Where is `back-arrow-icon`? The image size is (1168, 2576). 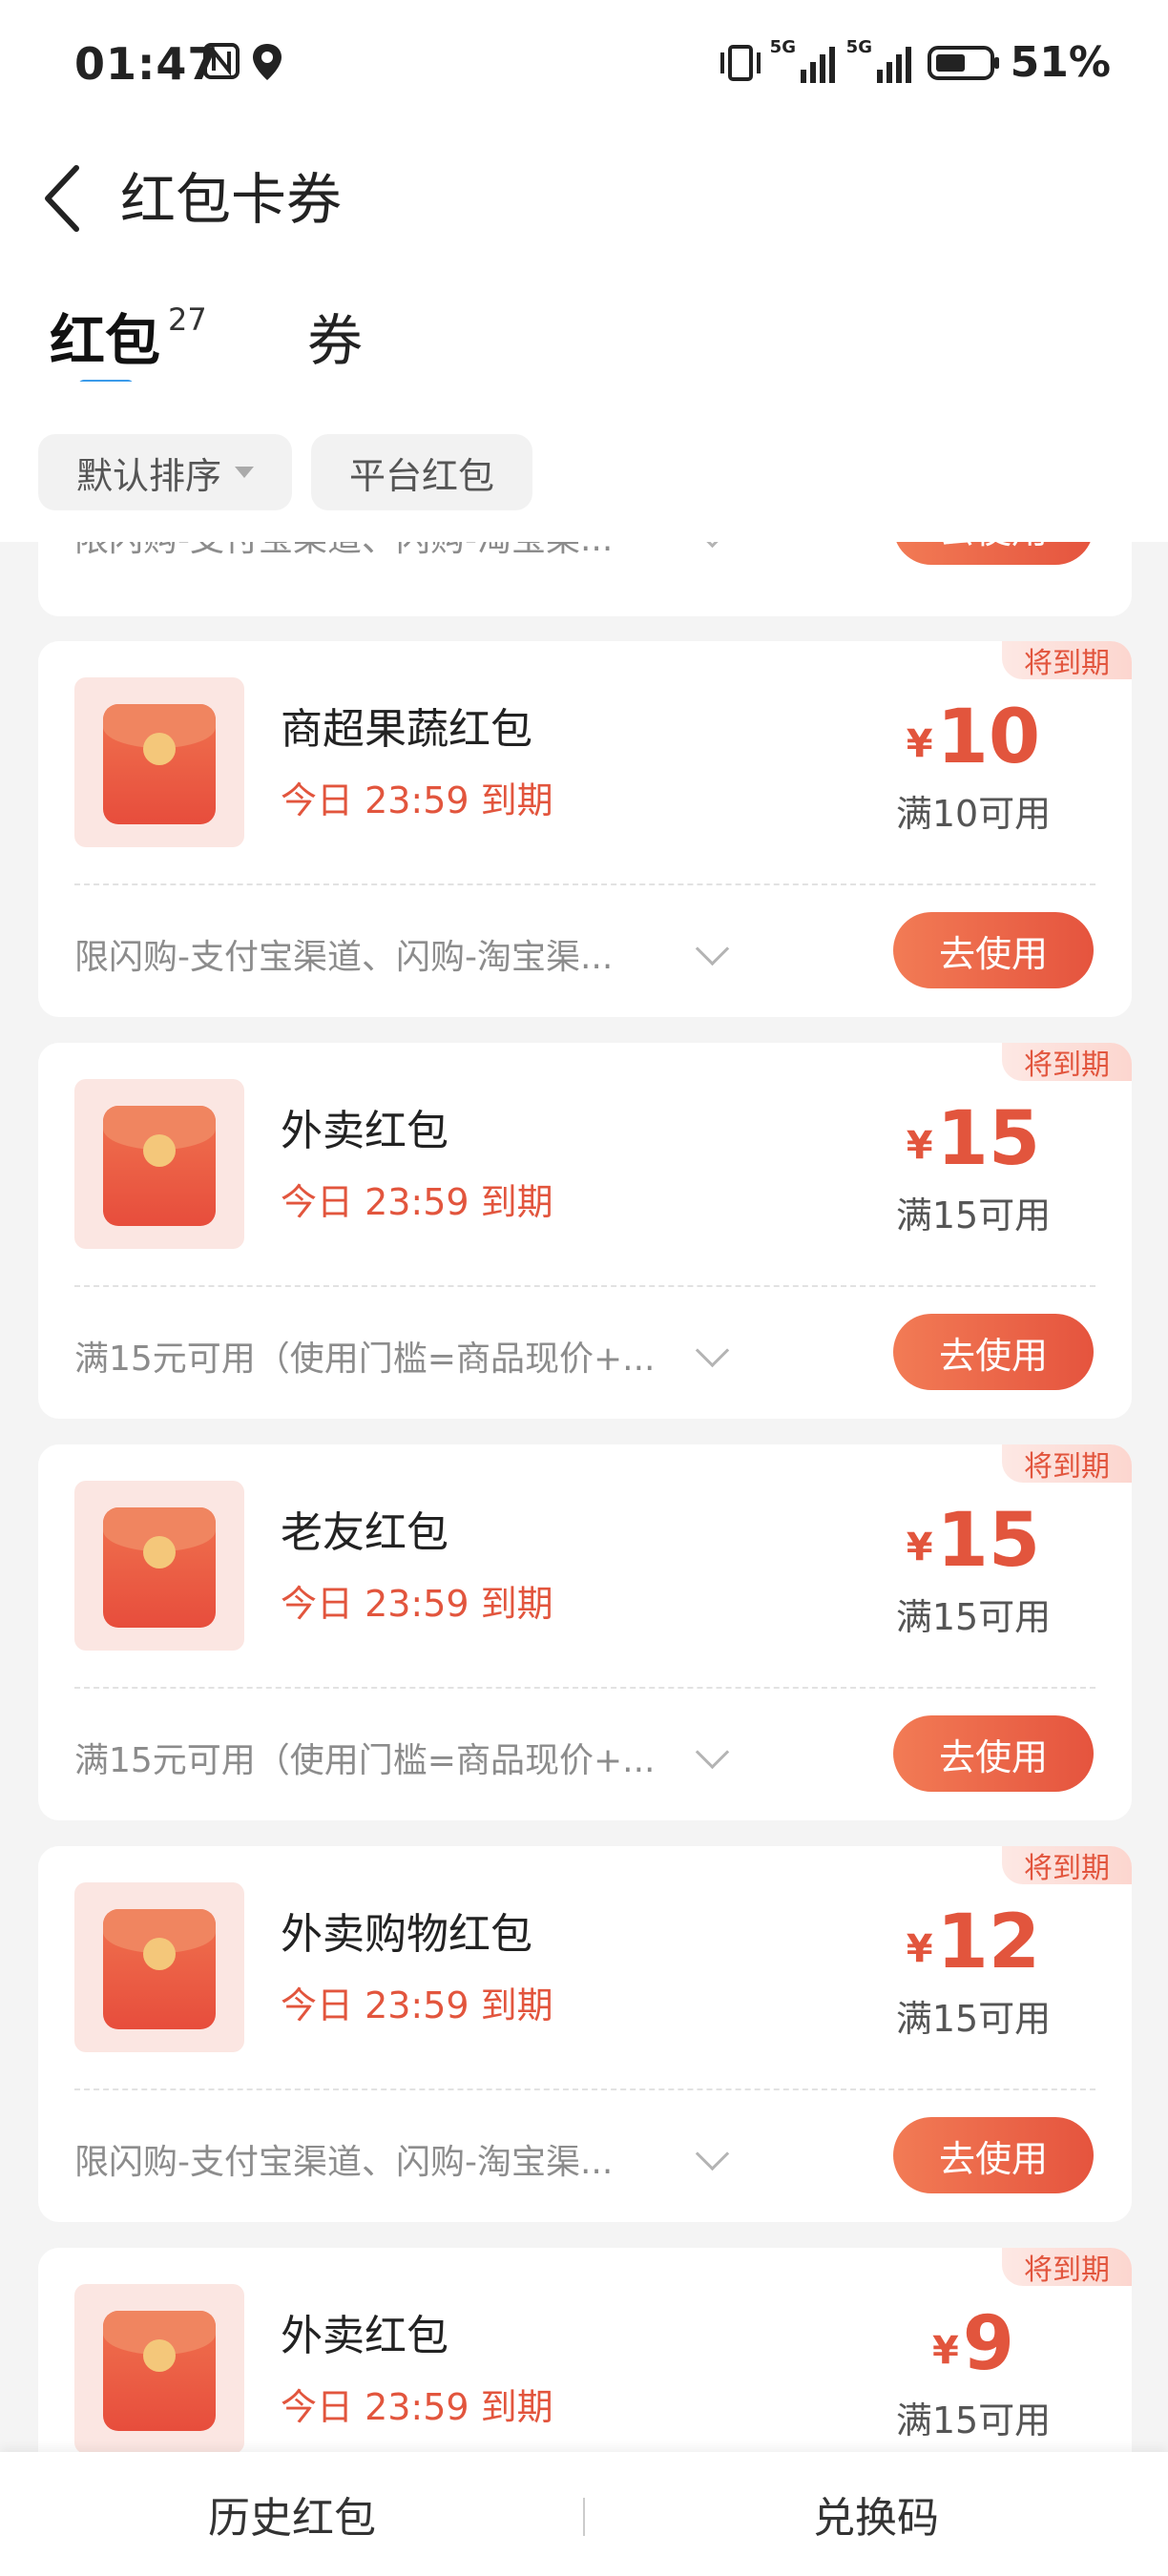
back-arrow-icon is located at coordinates (66, 198).